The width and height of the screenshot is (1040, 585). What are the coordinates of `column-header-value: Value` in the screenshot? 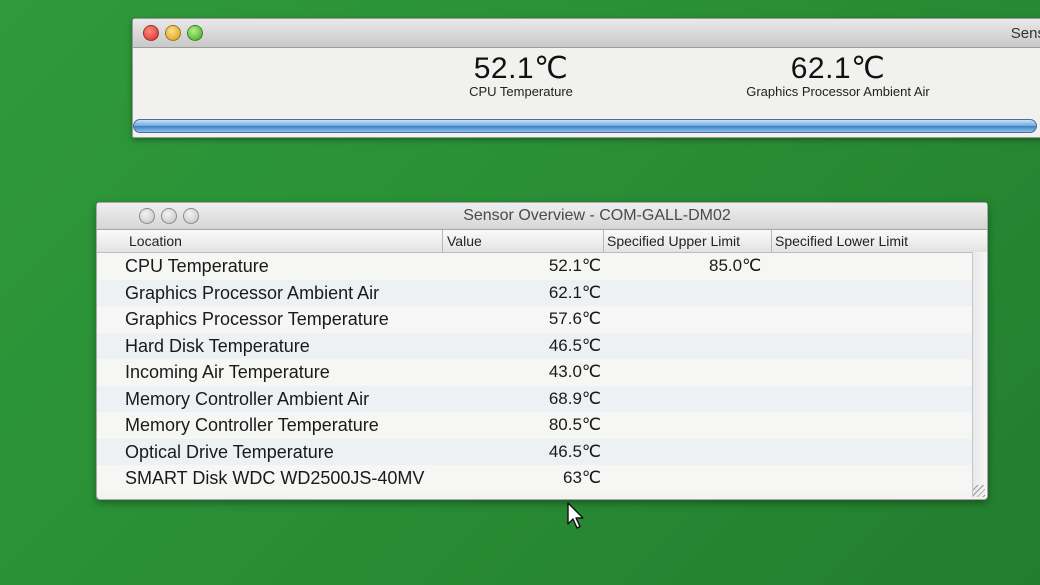 It's located at (464, 241).